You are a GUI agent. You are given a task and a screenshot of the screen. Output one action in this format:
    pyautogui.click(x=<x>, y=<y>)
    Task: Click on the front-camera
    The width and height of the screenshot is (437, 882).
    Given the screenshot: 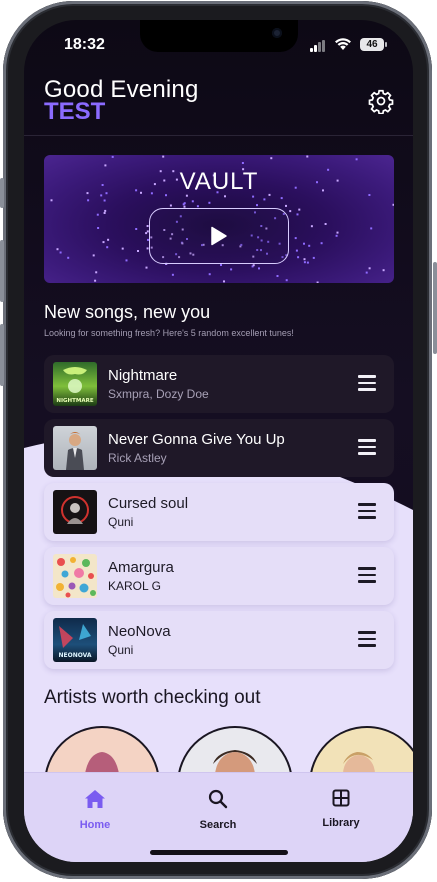 What is the action you would take?
    pyautogui.click(x=277, y=33)
    